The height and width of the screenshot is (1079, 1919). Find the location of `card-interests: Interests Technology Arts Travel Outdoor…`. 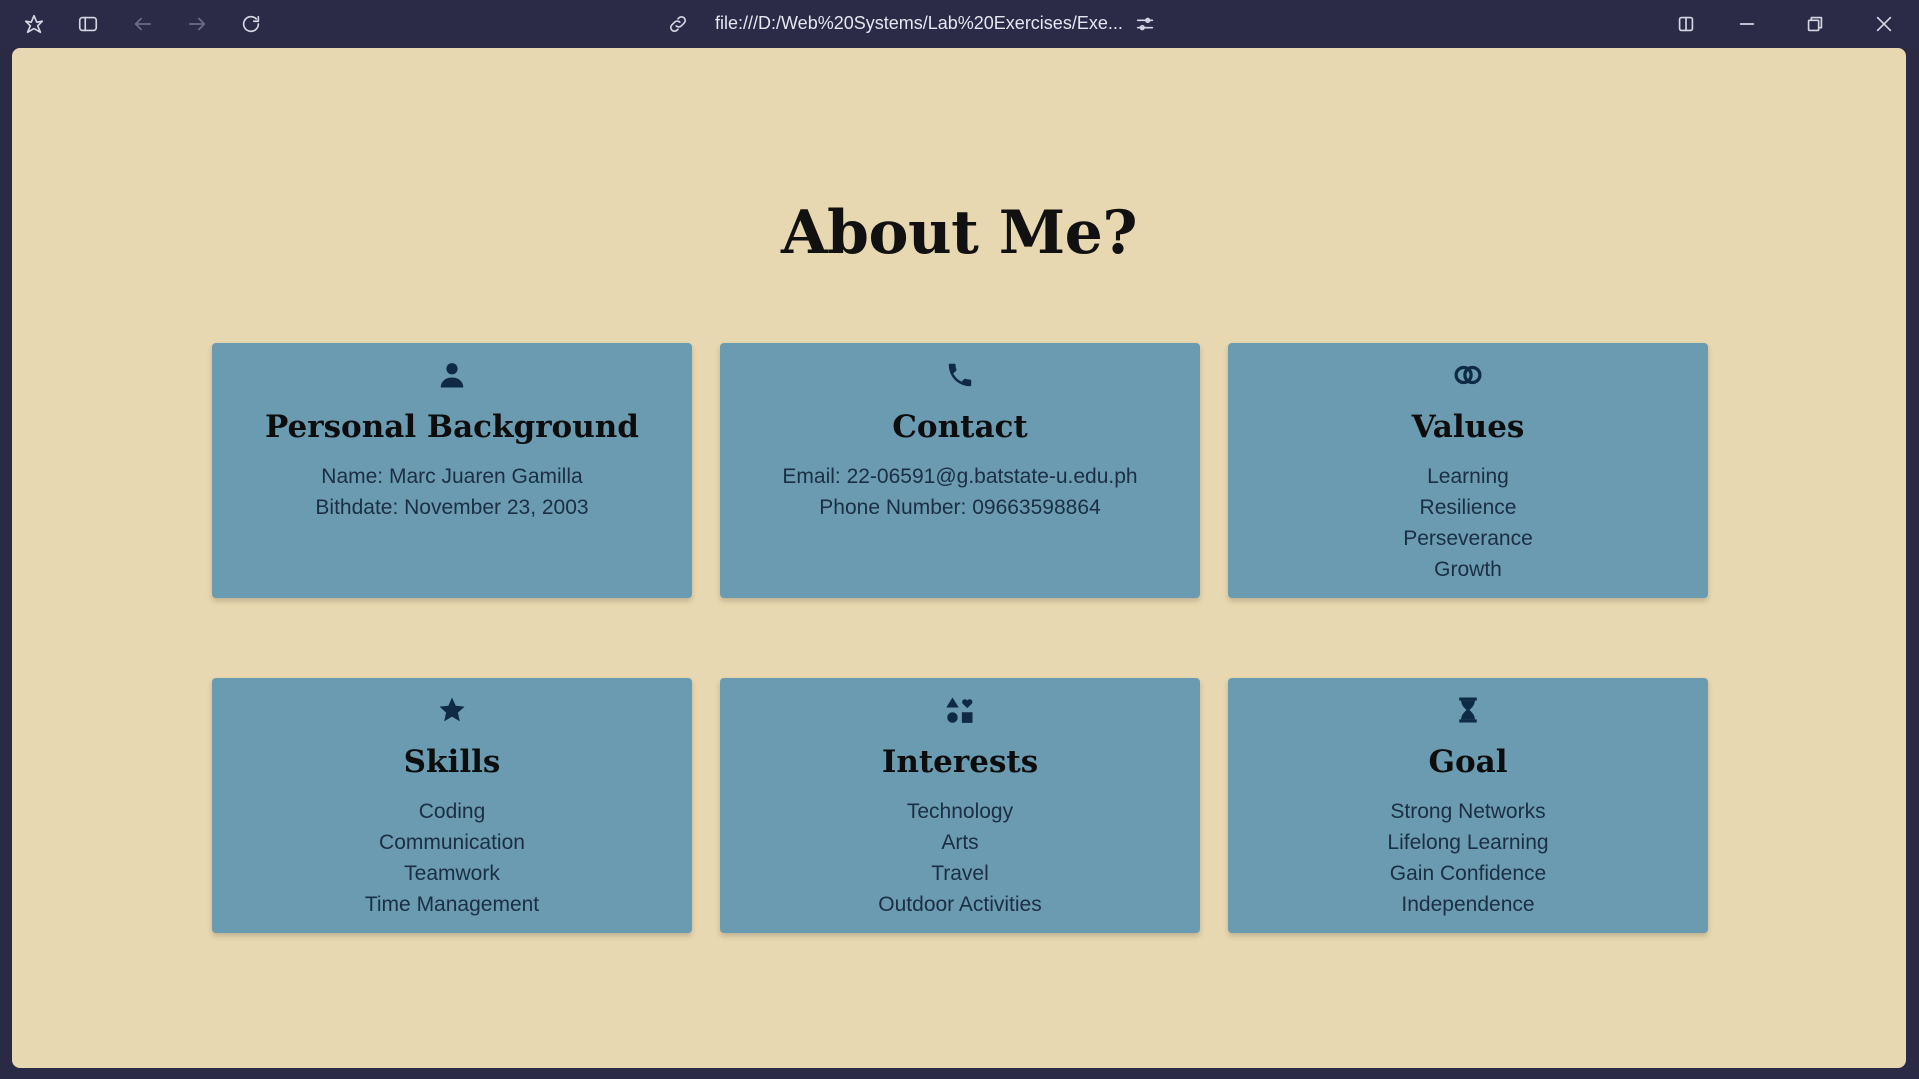

card-interests: Interests Technology Arts Travel Outdoor… is located at coordinates (960, 805).